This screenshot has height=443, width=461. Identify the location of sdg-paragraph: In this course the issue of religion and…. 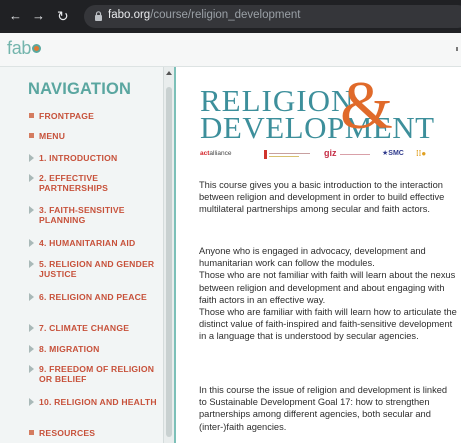
(323, 408).